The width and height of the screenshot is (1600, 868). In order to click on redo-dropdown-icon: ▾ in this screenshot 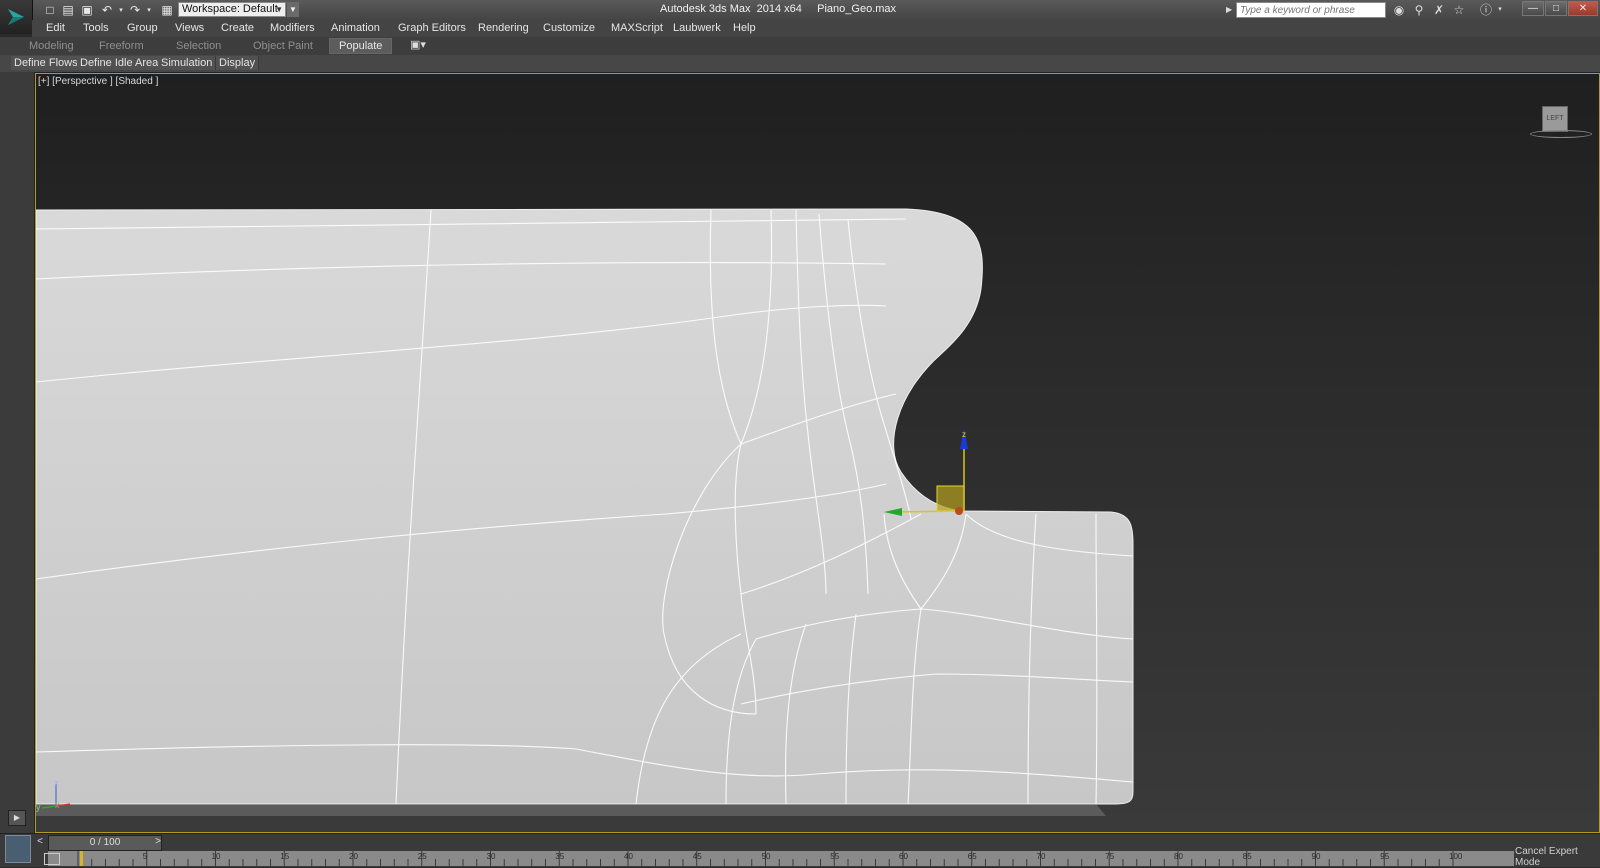, I will do `click(149, 9)`.